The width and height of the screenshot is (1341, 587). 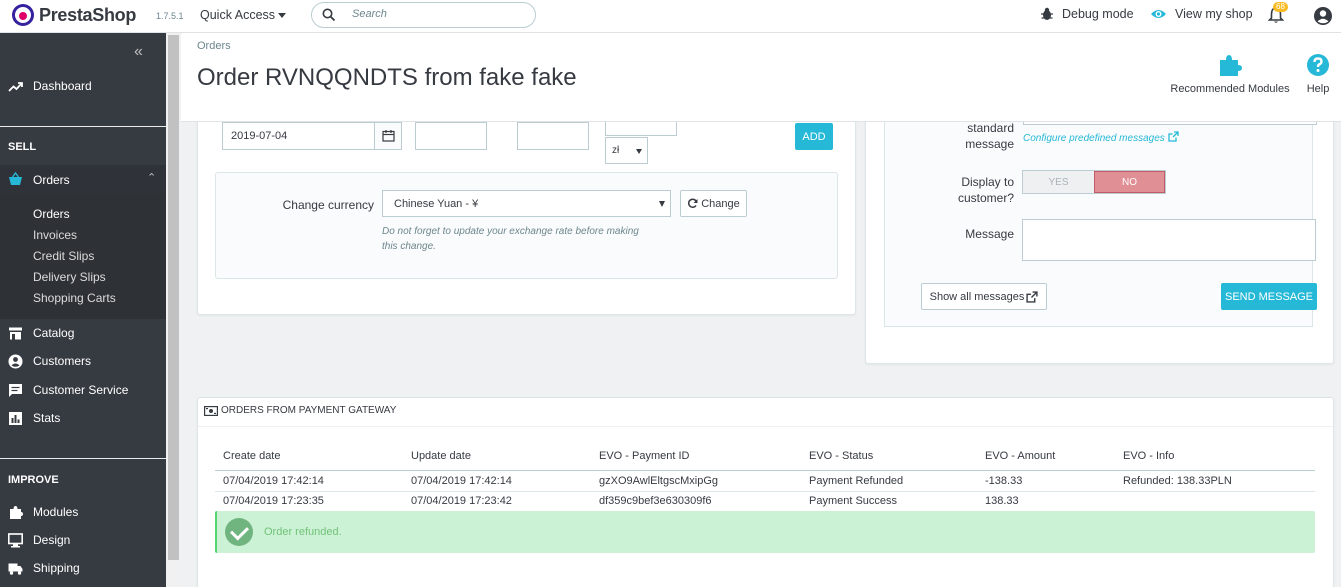 What do you see at coordinates (451, 136) in the screenshot?
I see `amount-input` at bounding box center [451, 136].